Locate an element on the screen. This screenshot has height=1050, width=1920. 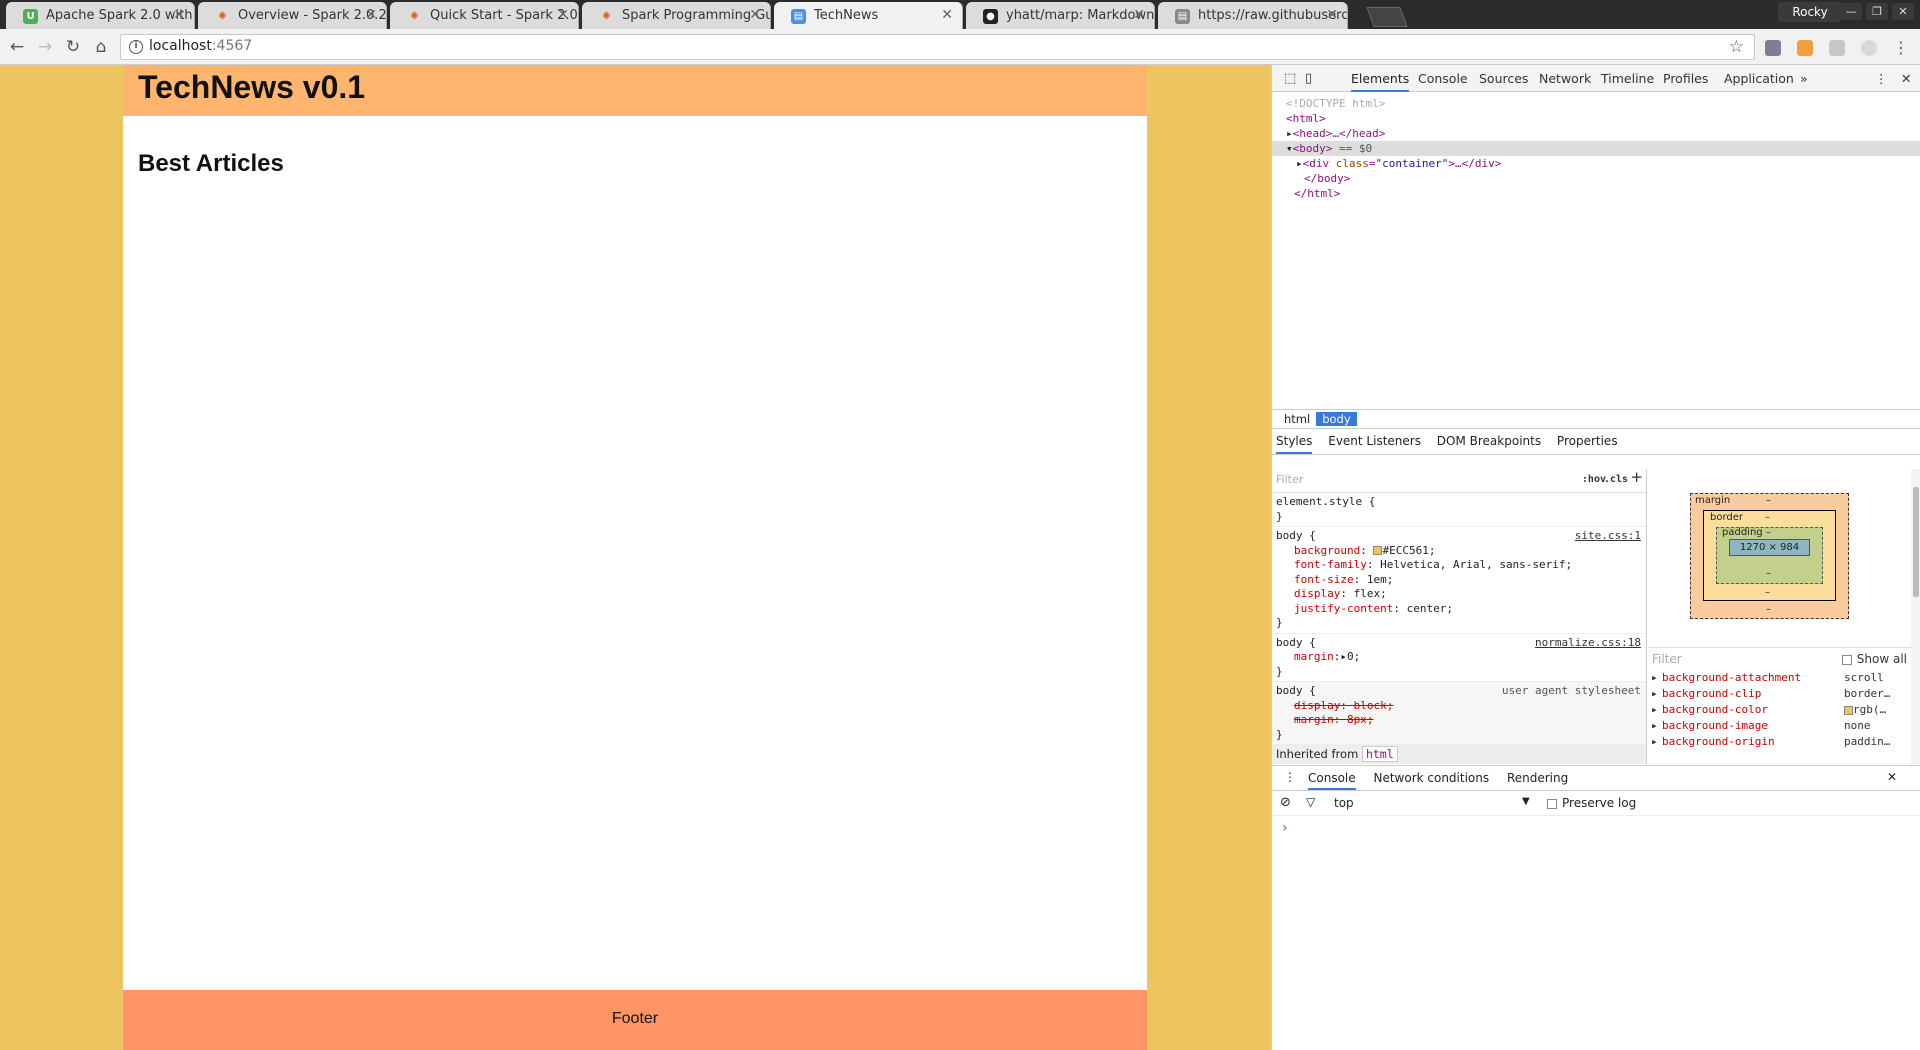
box-model-content: 1270 × 984 is located at coordinates (1769, 547).